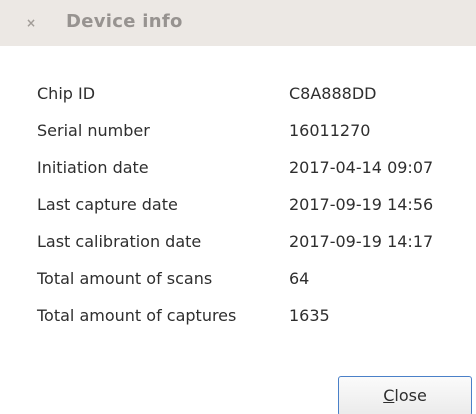  Describe the element at coordinates (66, 93) in the screenshot. I see `info-label: Chip ID` at that location.